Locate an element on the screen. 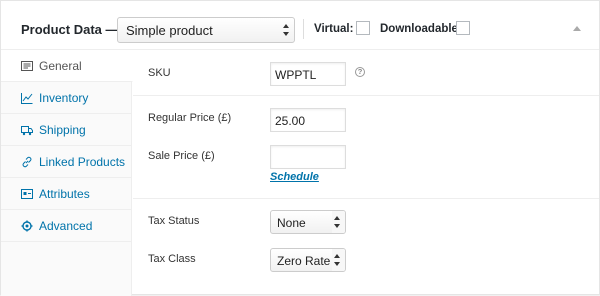  sku-label: SKU is located at coordinates (159, 73).